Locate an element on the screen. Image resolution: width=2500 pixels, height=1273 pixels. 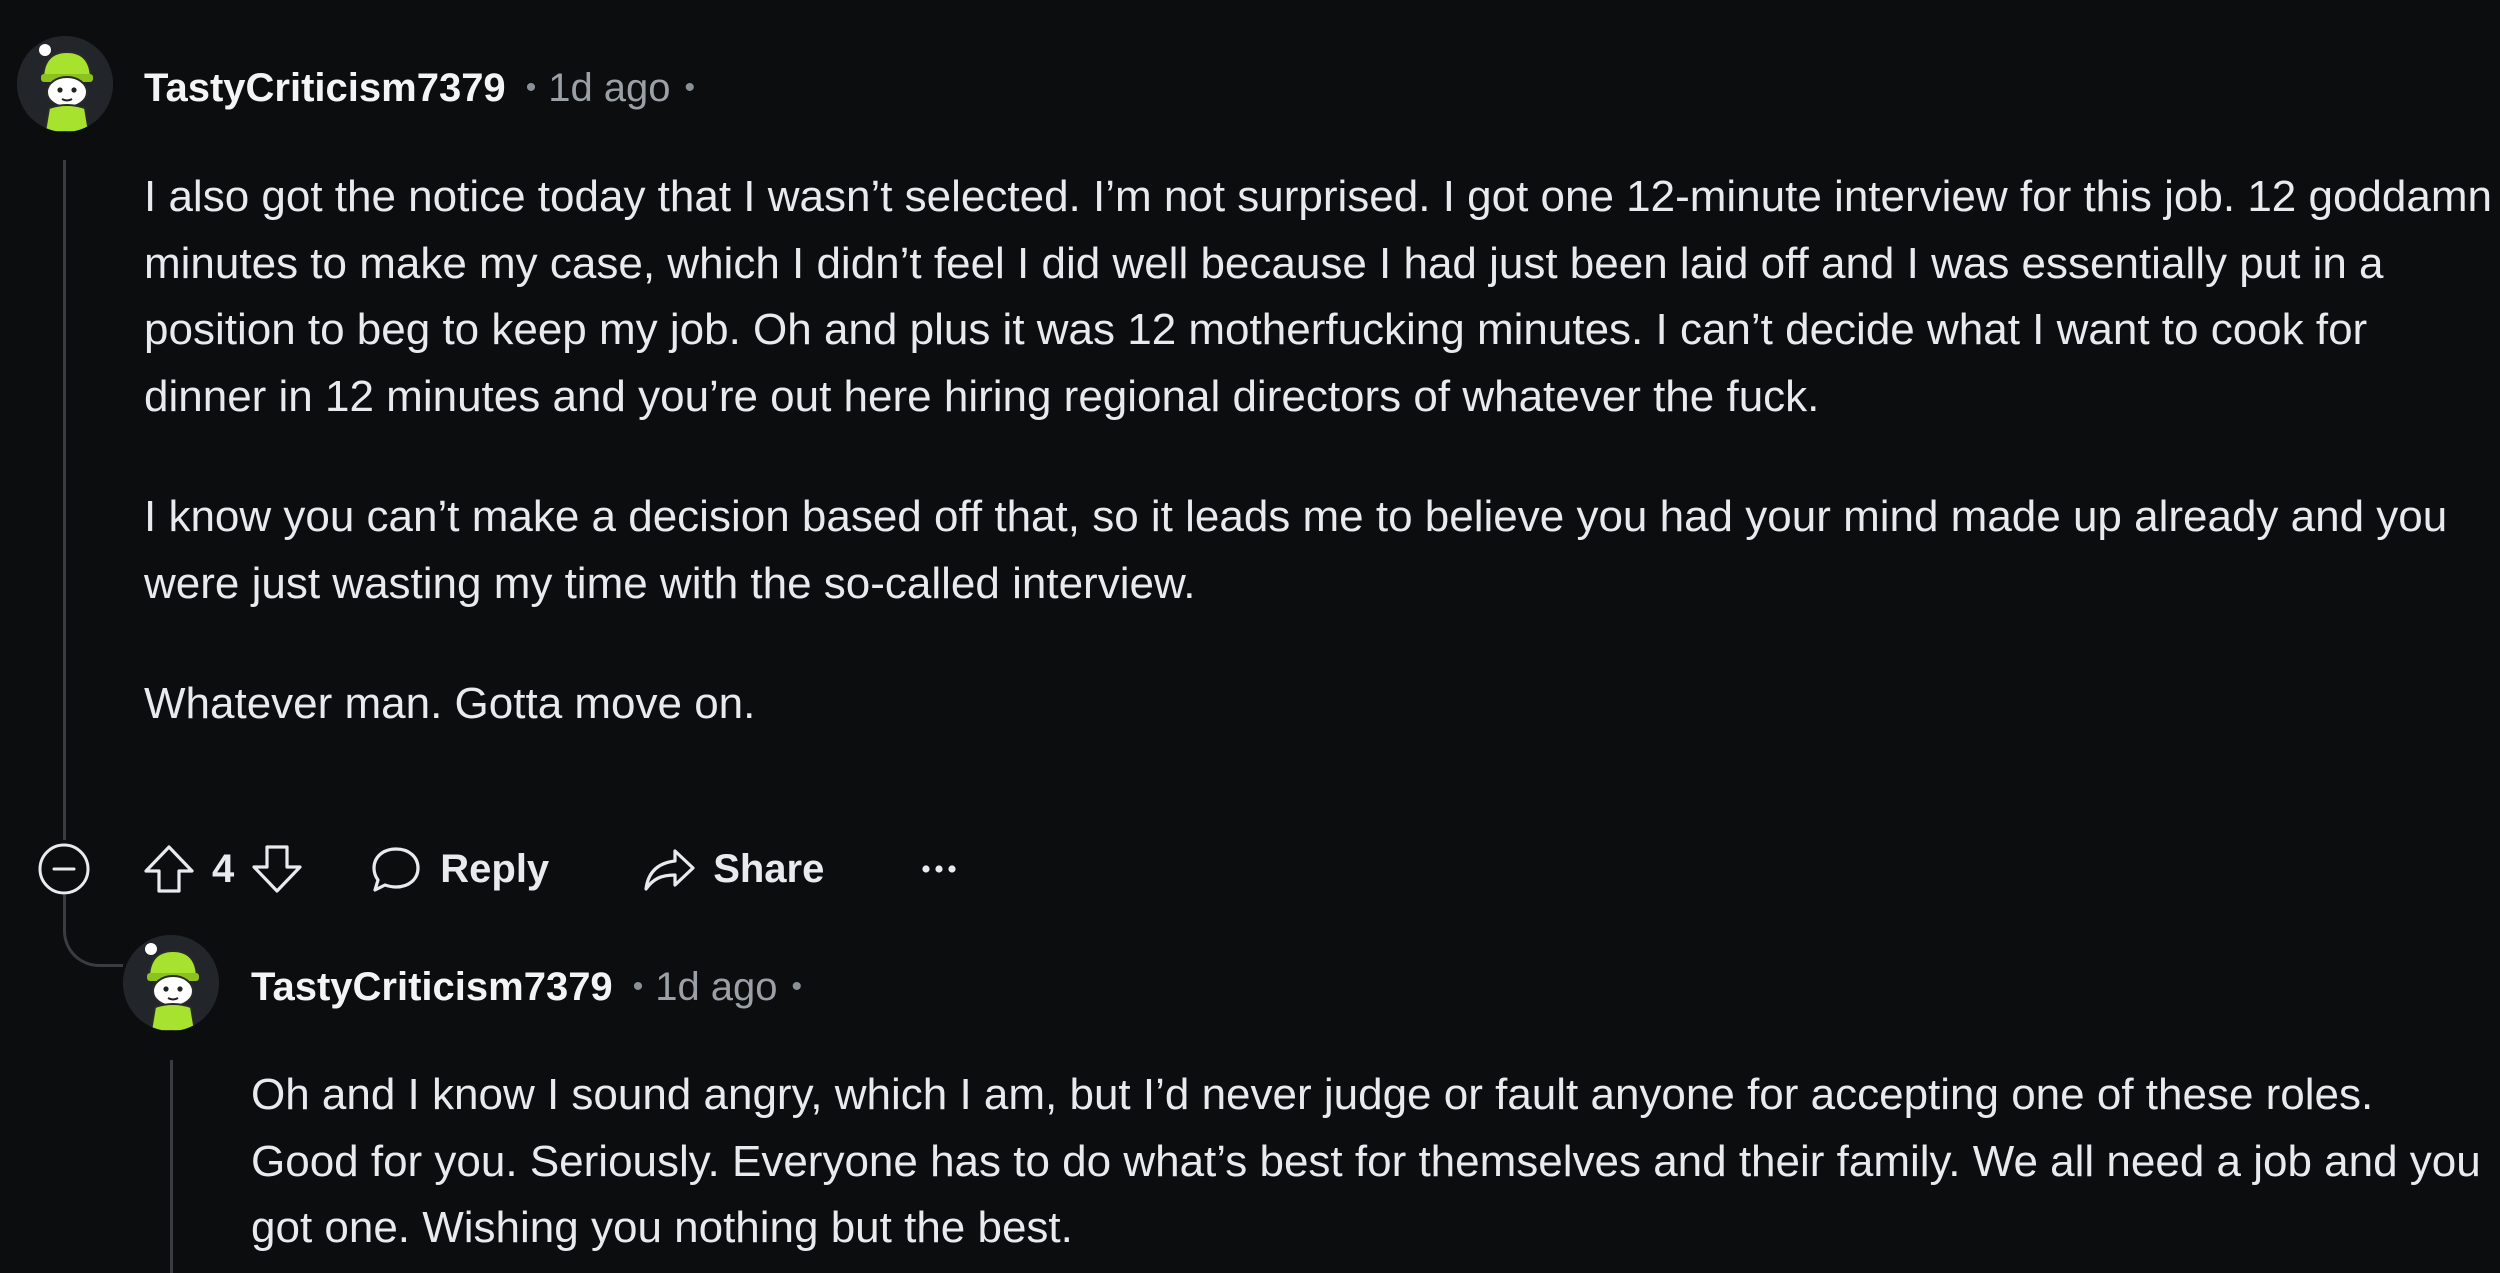
upvote-button is located at coordinates (169, 869).